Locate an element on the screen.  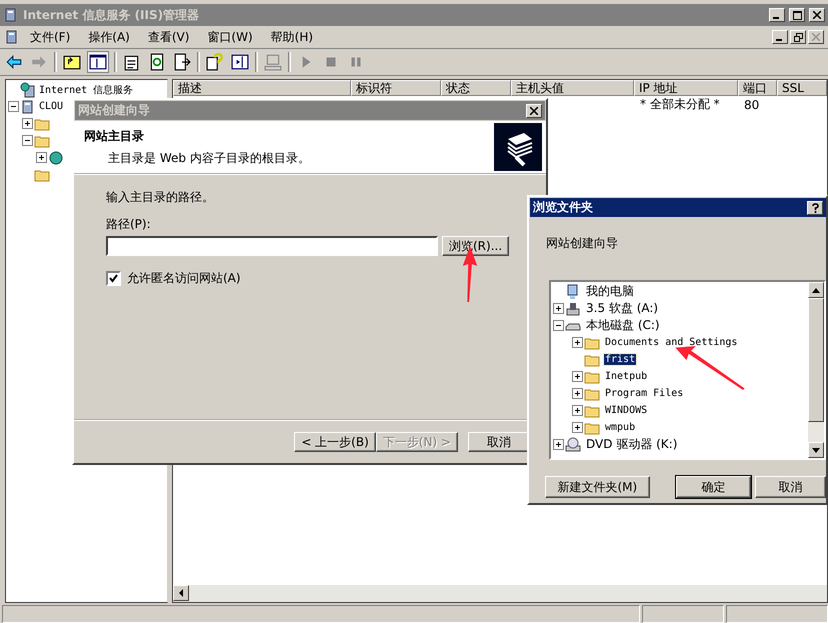
tree-item: CLOU is located at coordinates (51, 106).